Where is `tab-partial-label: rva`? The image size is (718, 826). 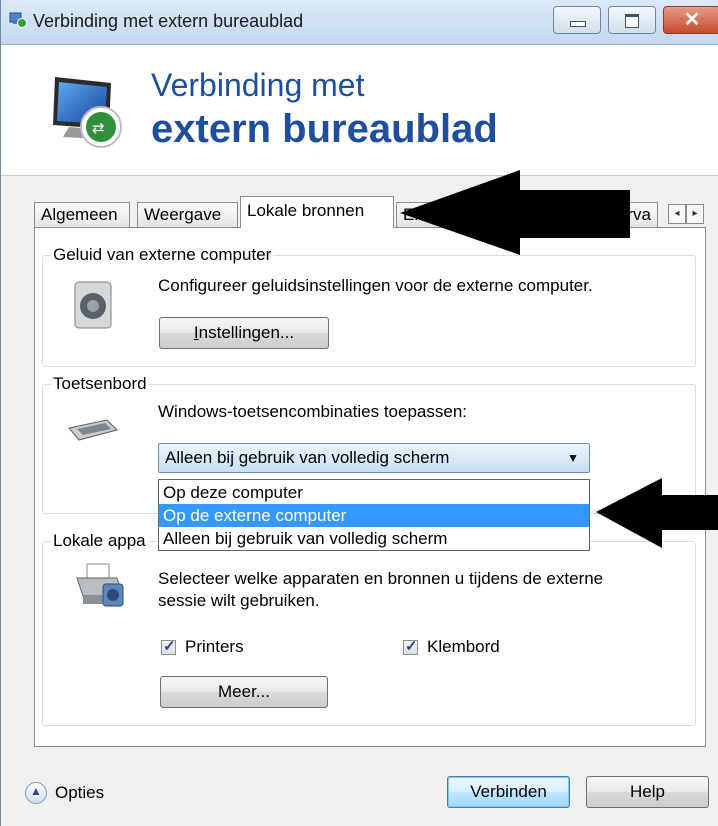 tab-partial-label: rva is located at coordinates (639, 214).